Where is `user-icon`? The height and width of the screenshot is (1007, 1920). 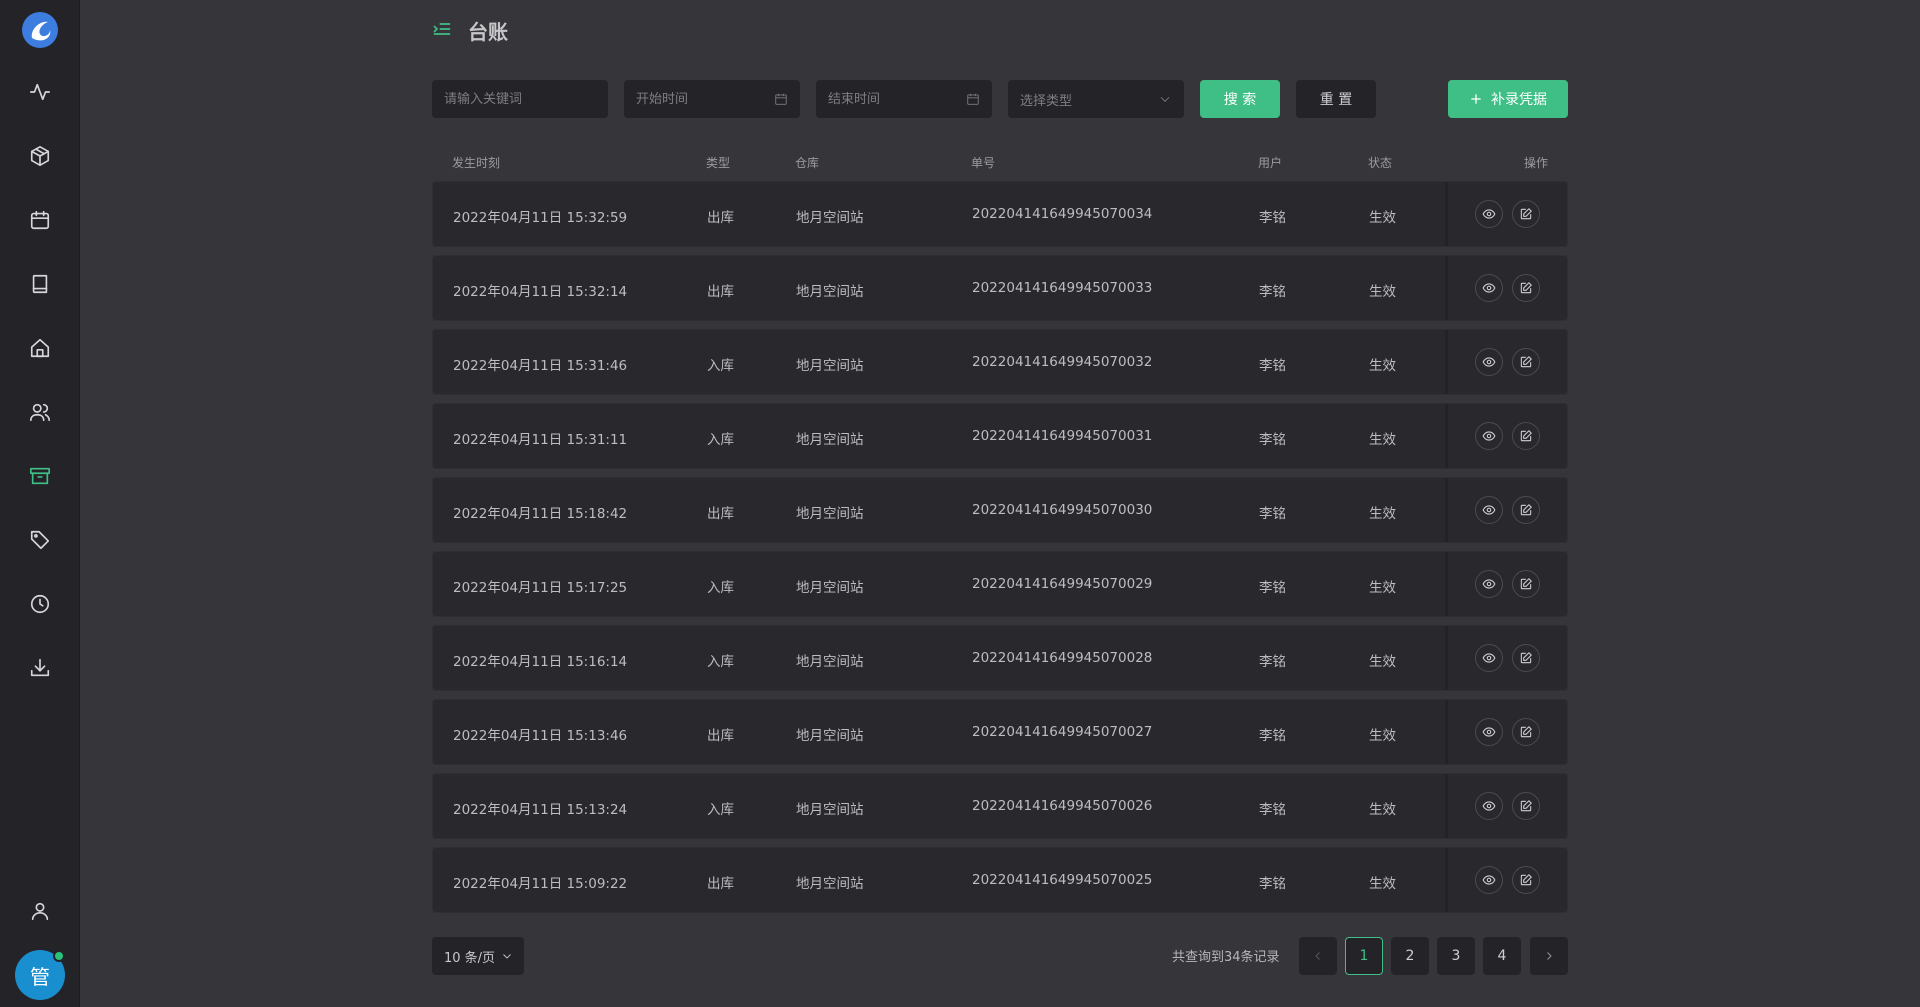
user-icon is located at coordinates (40, 911).